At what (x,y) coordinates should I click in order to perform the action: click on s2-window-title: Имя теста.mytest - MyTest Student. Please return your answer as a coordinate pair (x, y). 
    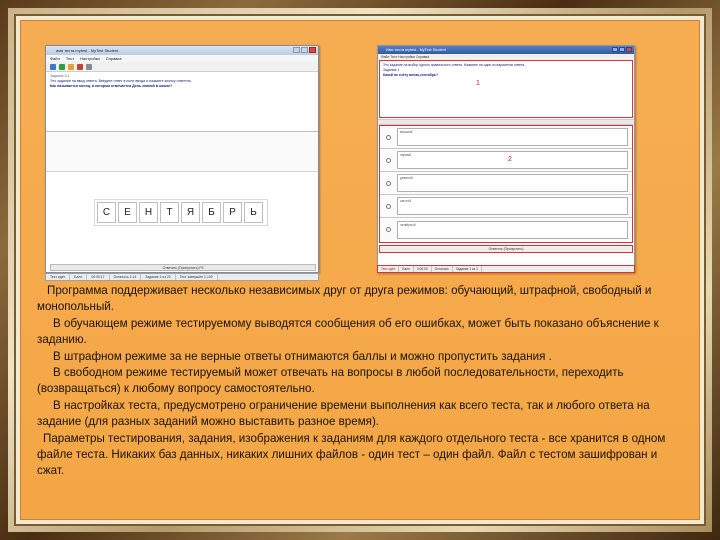
    Looking at the image, I should click on (416, 50).